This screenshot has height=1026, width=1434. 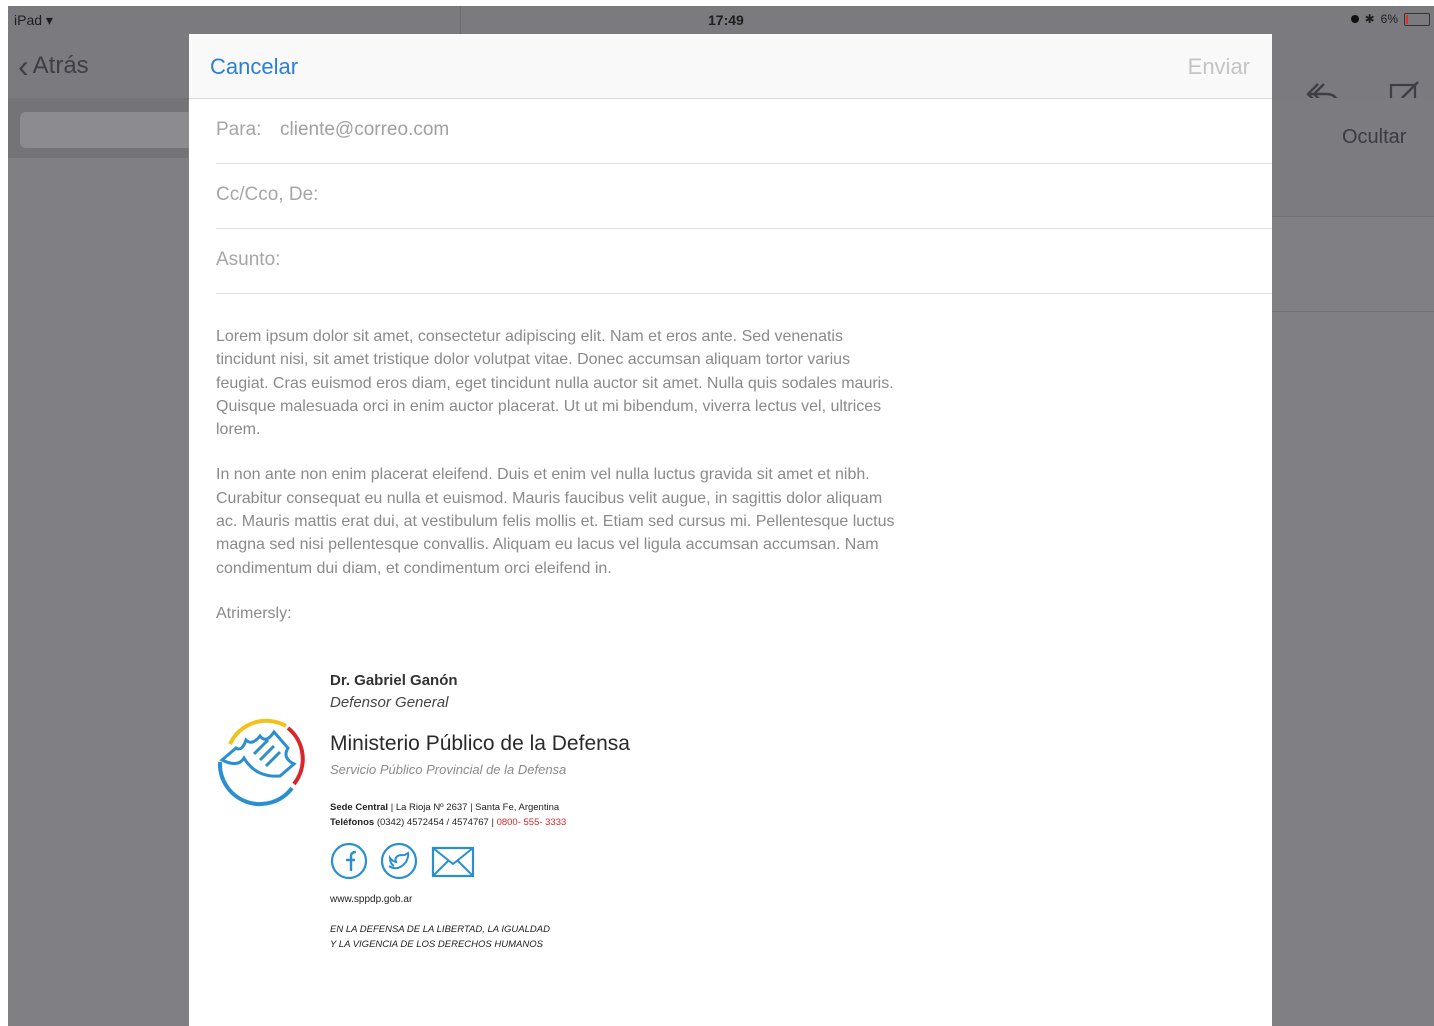 I want to click on signature-role: Defensor General, so click(x=389, y=702).